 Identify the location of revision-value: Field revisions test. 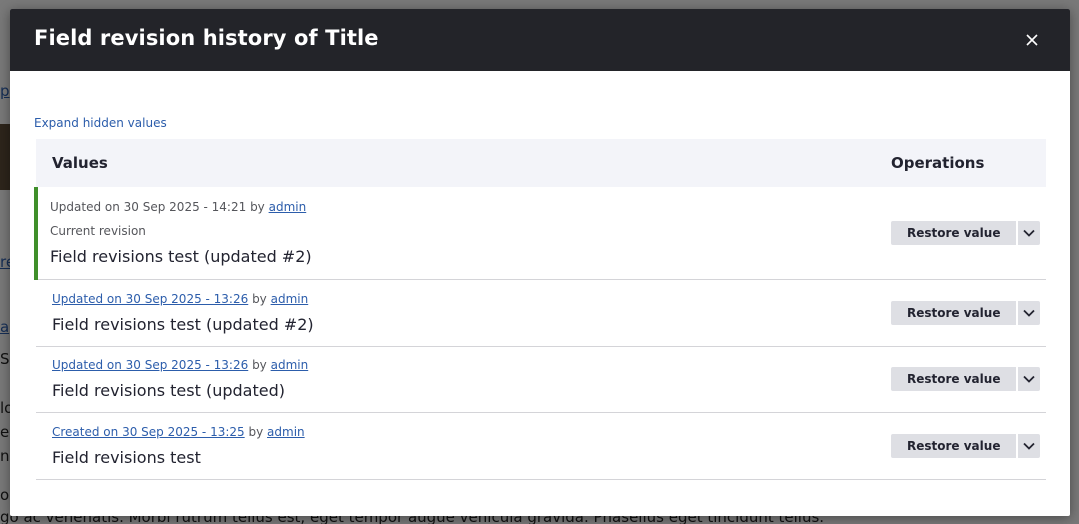
(126, 457).